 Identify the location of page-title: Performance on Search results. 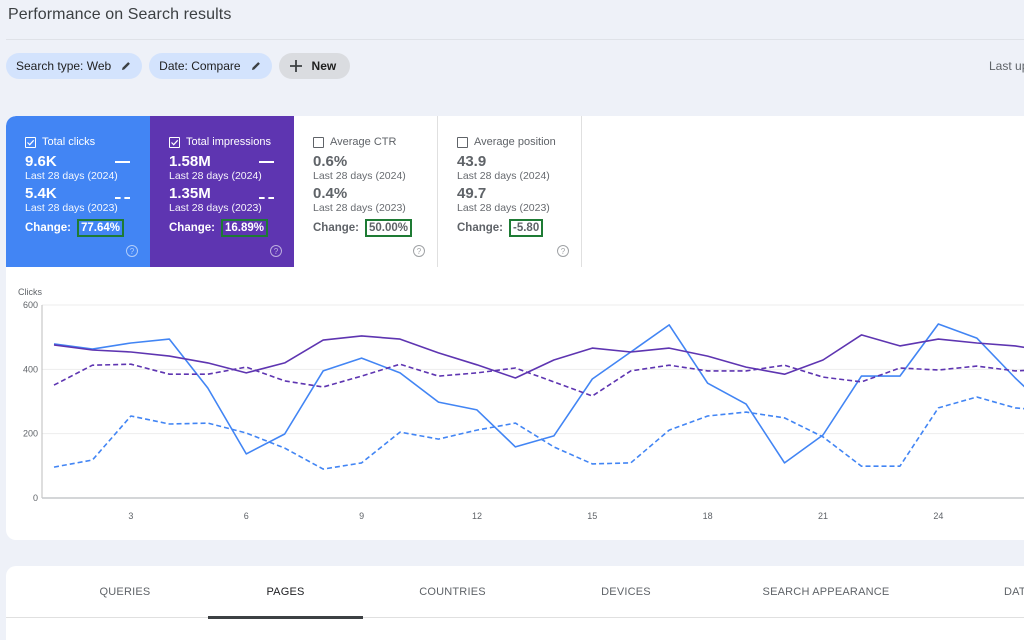
(120, 14).